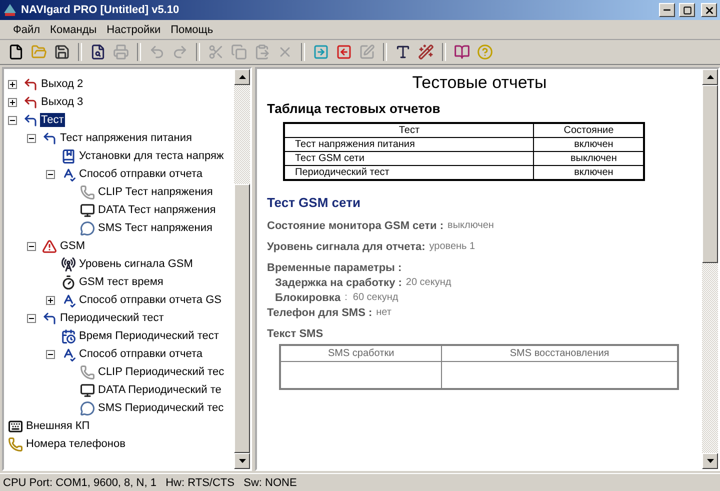 This screenshot has width=720, height=491. Describe the element at coordinates (426, 52) in the screenshot. I see `wand-button` at that location.